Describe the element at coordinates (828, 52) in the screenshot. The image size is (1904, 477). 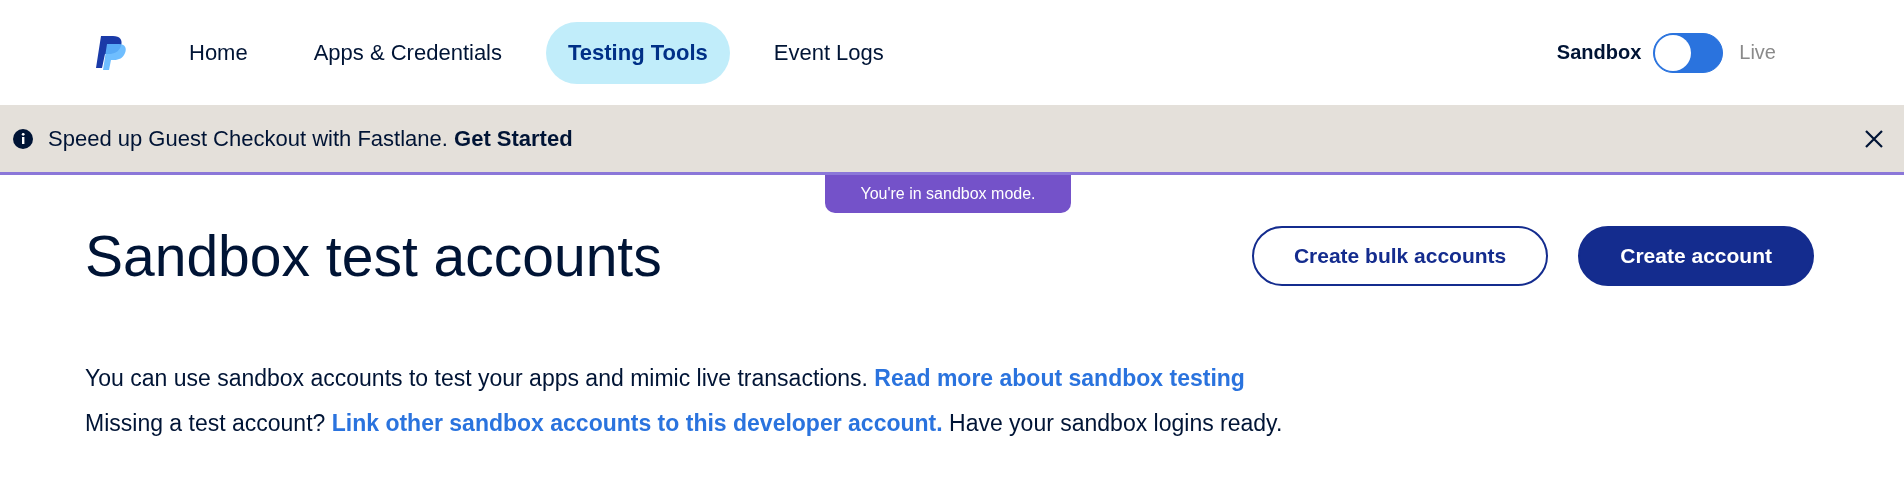
I see `nav-tab: Event Logs` at that location.